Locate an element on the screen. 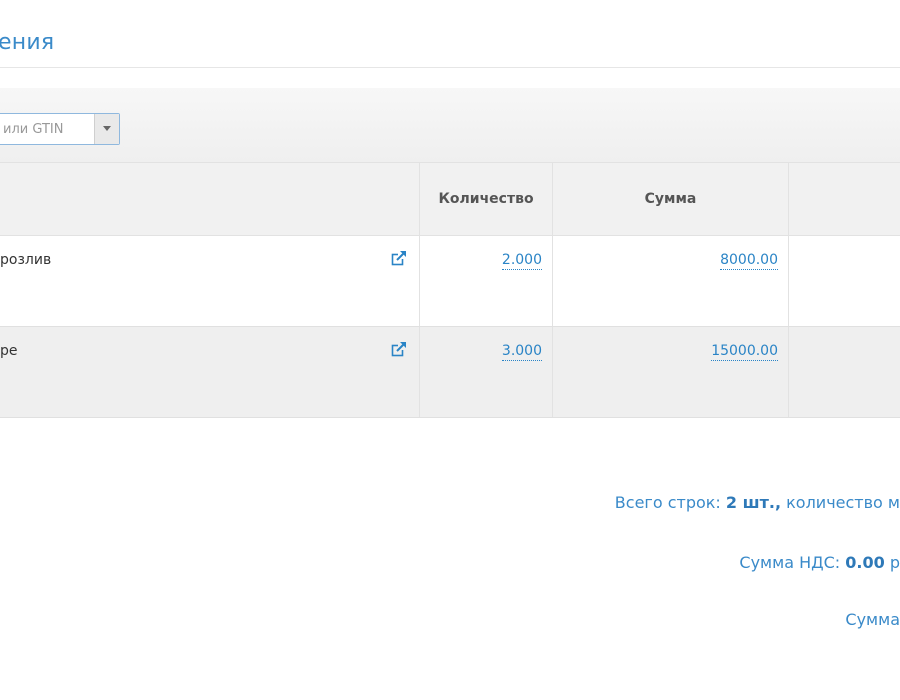 The image size is (900, 700). product-name: ре is located at coordinates (9, 351).